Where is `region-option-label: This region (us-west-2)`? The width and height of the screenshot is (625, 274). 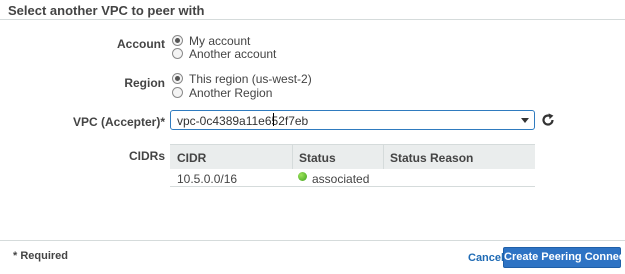 region-option-label: This region (us-west-2) is located at coordinates (250, 78).